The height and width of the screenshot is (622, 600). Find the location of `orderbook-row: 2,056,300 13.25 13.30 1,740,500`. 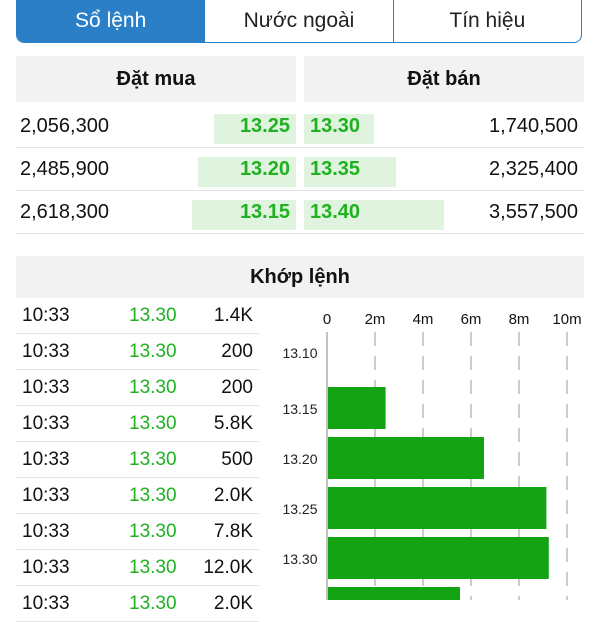

orderbook-row: 2,056,300 13.25 13.30 1,740,500 is located at coordinates (300, 127).